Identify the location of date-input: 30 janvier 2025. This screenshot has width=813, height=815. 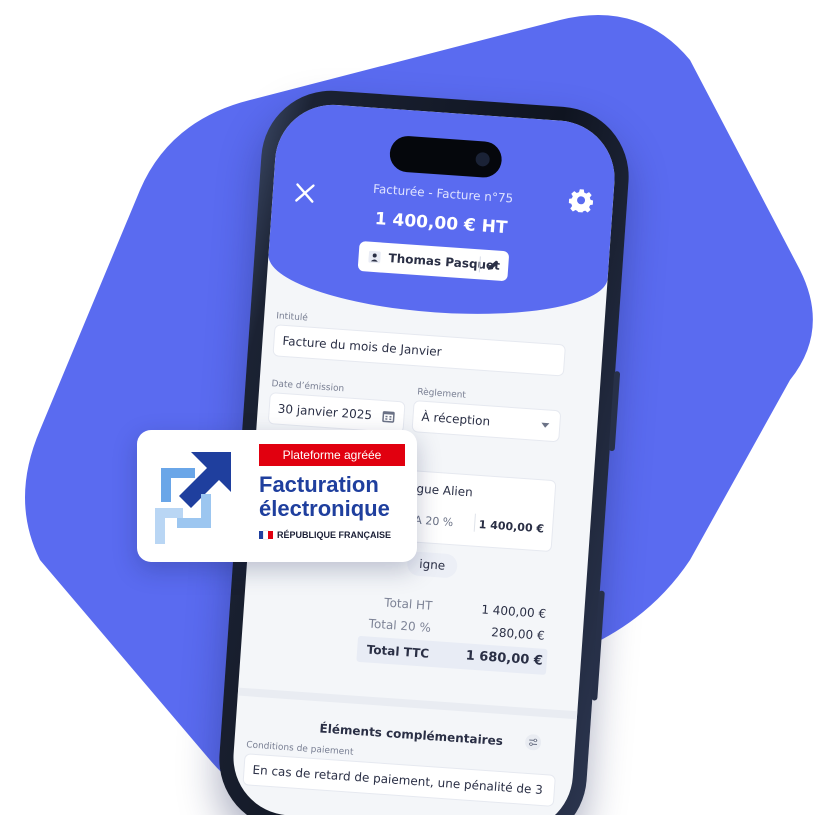
(336, 413).